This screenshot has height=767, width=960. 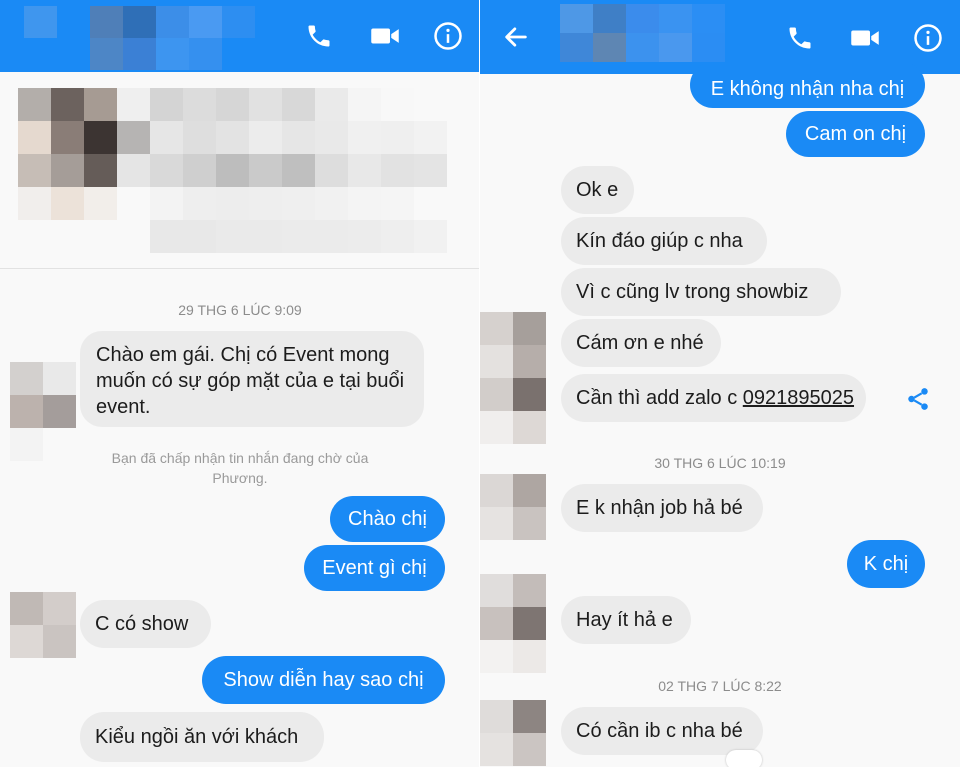 I want to click on message-incoming: Hay ít hả e, so click(x=626, y=620).